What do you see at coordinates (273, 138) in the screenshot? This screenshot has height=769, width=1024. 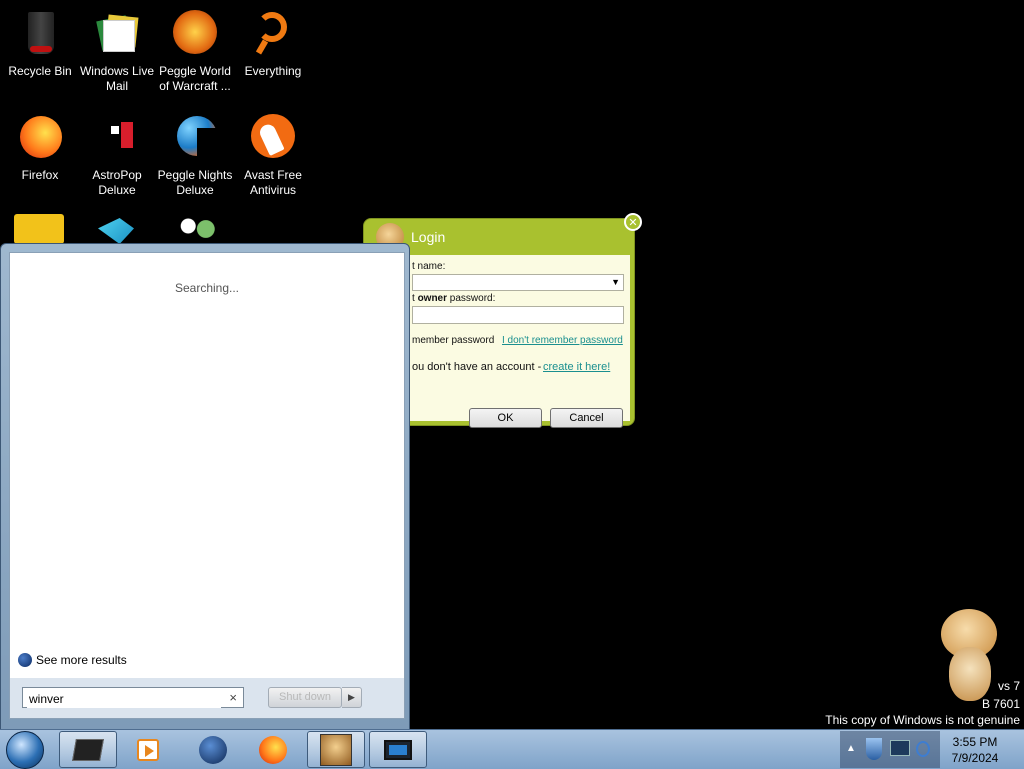 I see `avast-icon` at bounding box center [273, 138].